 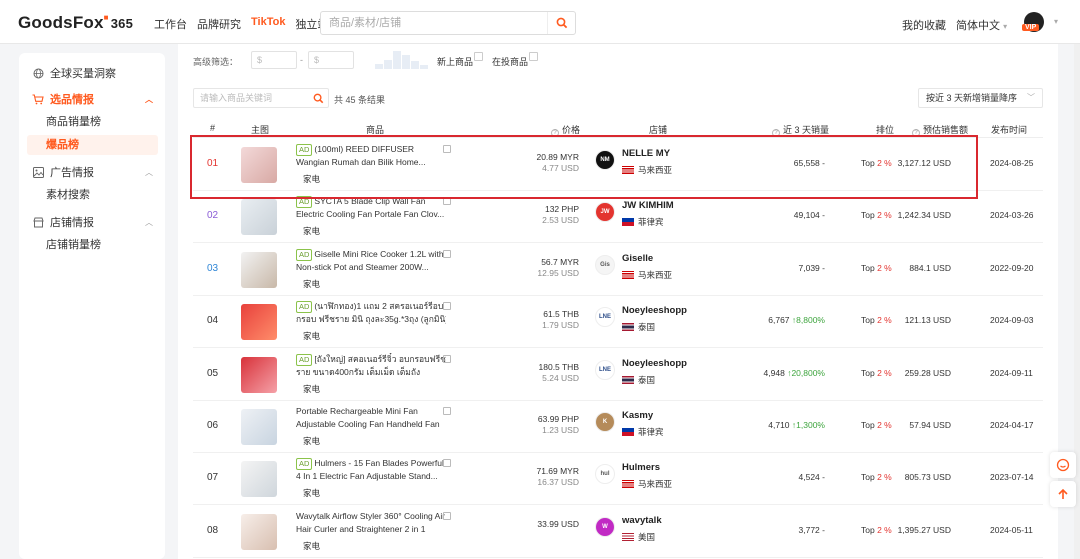 I want to click on sidebar-group-ad-intel: 广告情报 ︿, so click(x=92, y=172).